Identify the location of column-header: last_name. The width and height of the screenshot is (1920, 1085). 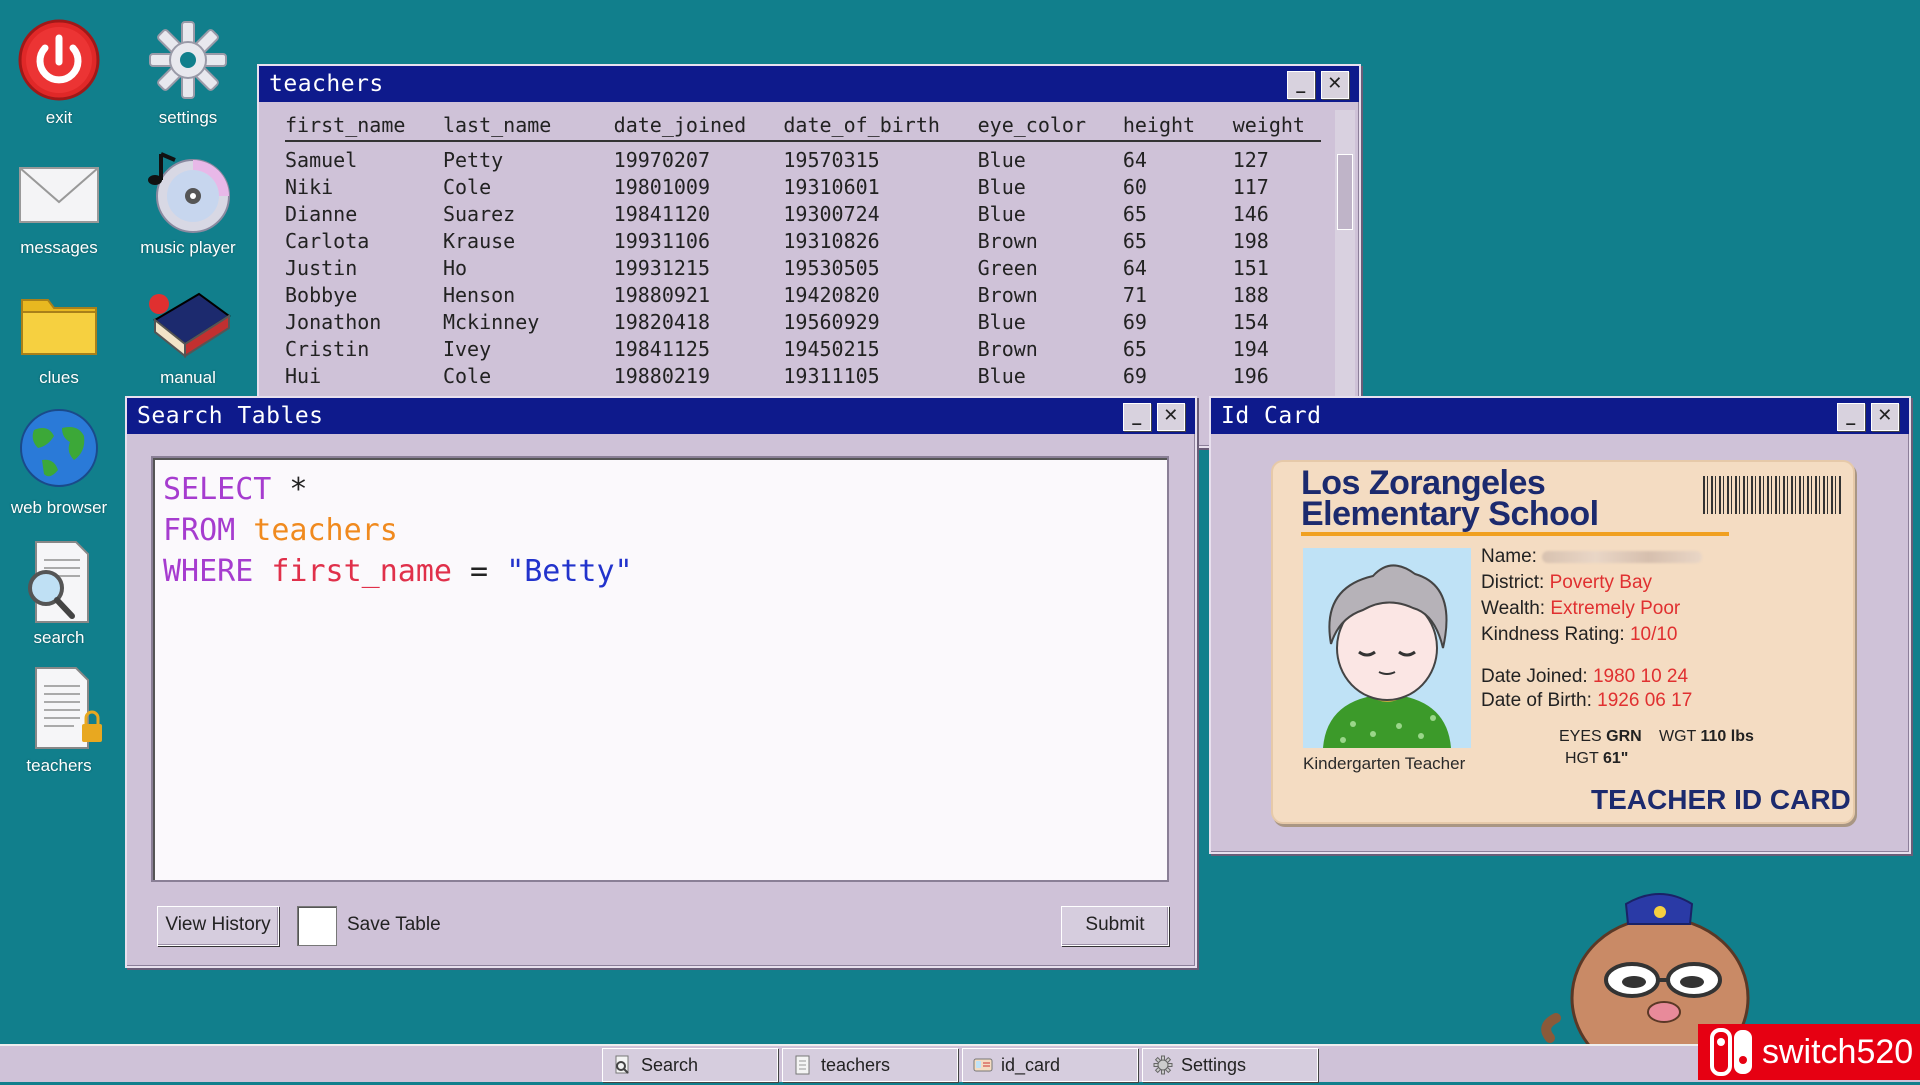
(528, 125).